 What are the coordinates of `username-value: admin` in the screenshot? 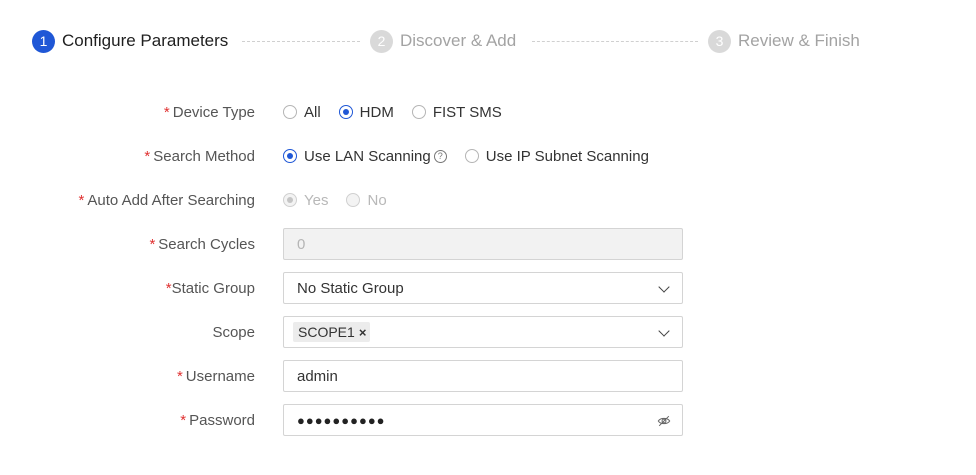 It's located at (317, 376).